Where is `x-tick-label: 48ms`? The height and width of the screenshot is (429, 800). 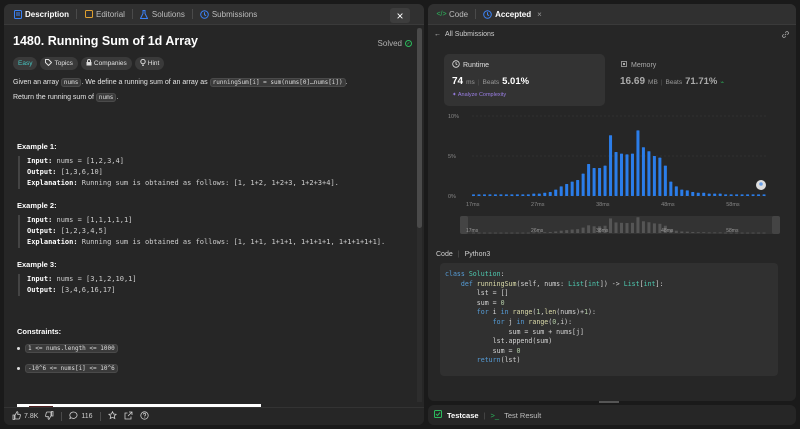 x-tick-label: 48ms is located at coordinates (668, 205).